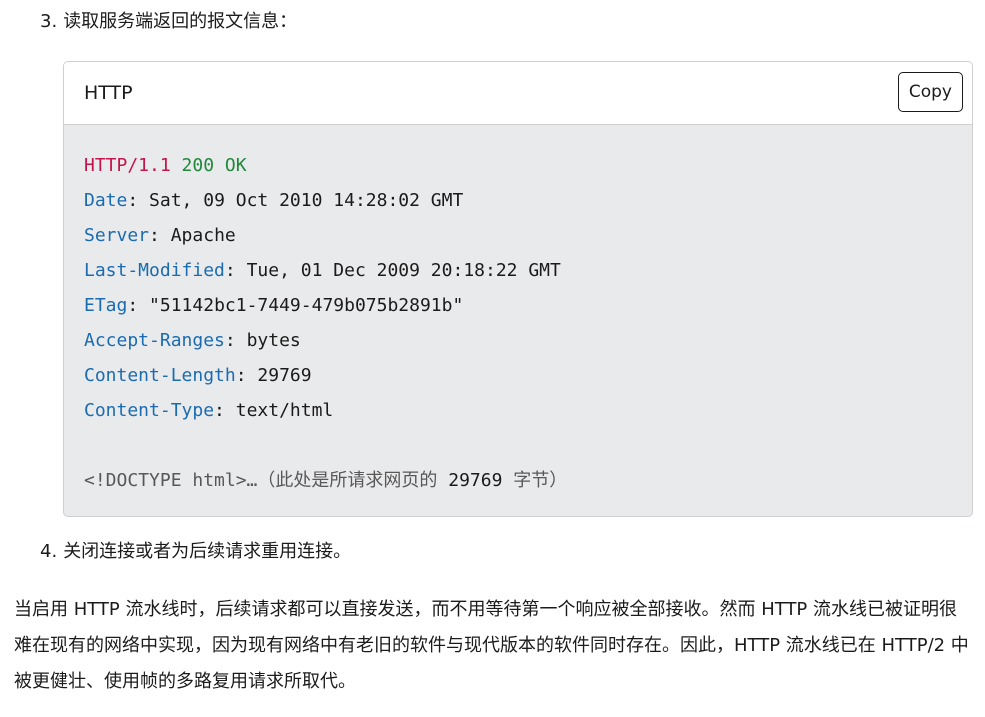  Describe the element at coordinates (180, 21) in the screenshot. I see `list-item-text: 读取服务端返回的报文信息：` at that location.